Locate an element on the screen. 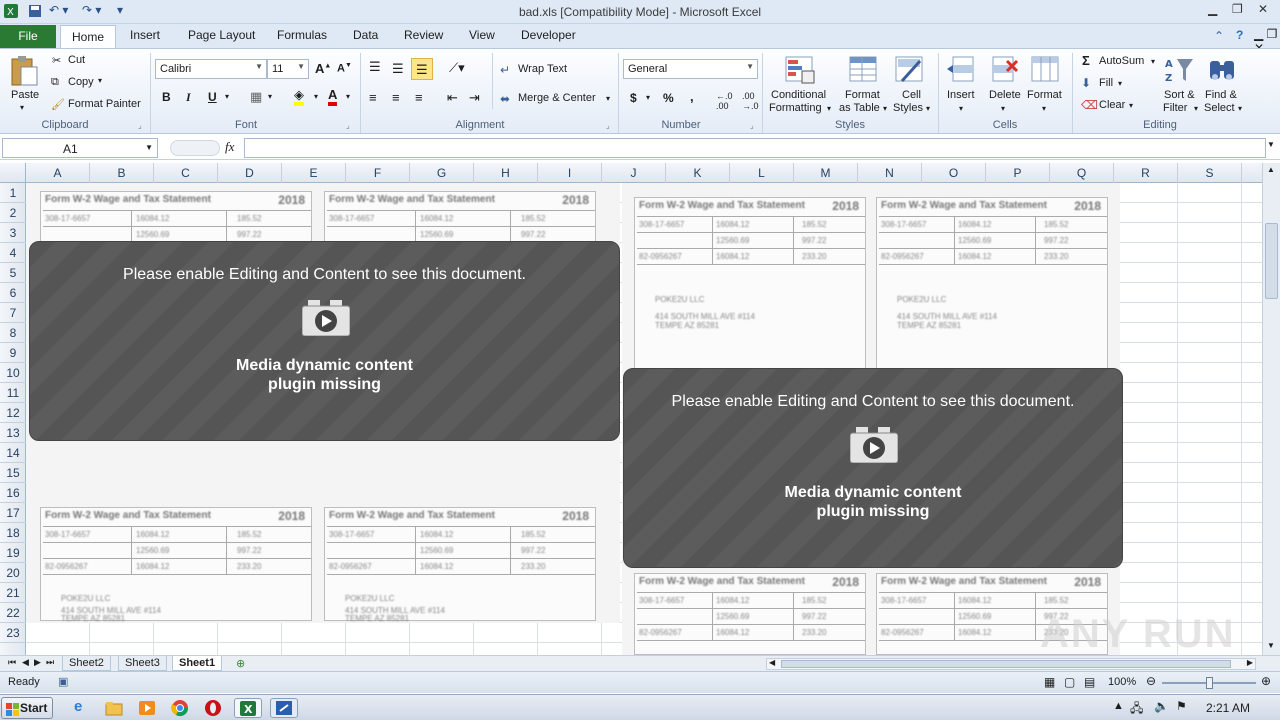 This screenshot has width=1280, height=720. tray-expand-icon: ▲ is located at coordinates (1118, 706).